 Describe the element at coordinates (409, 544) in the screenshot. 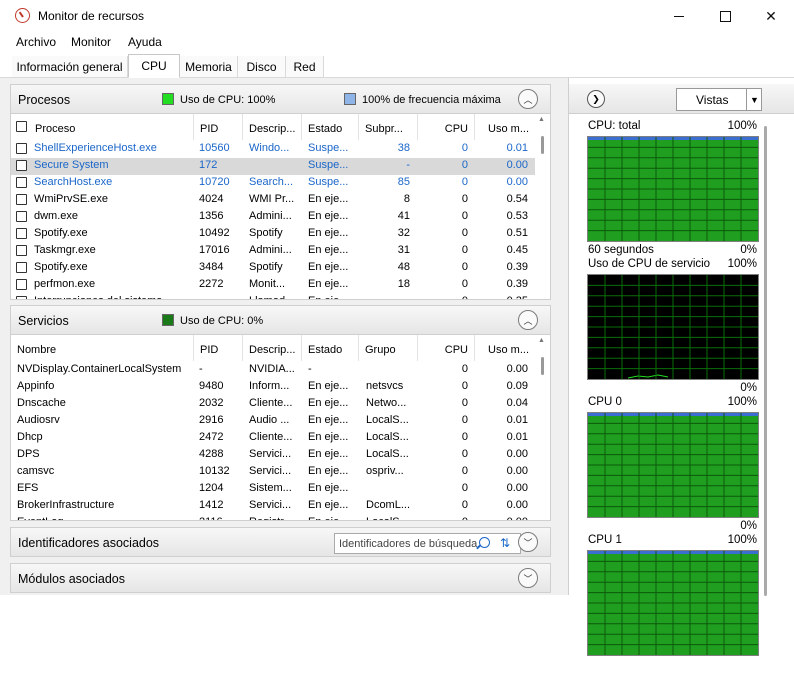

I see `handles-search-input: Identificadores de búsqueda` at that location.